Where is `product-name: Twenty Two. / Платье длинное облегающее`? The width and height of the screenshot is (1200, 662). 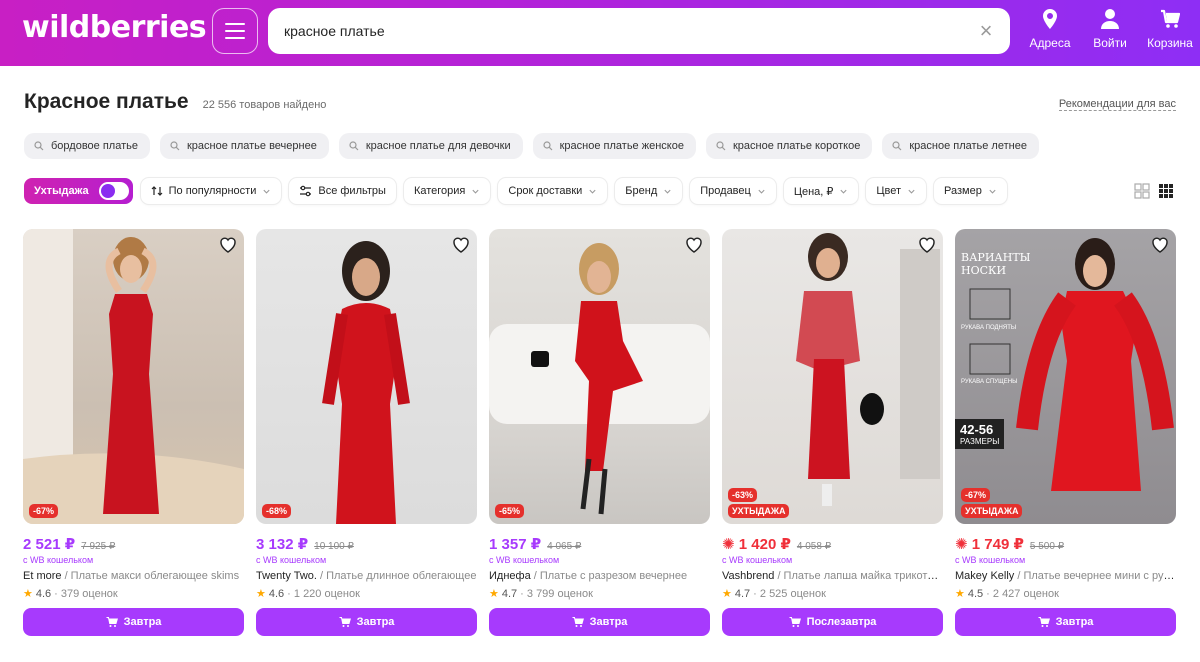
product-name: Twenty Two. / Платье длинное облегающее is located at coordinates (366, 576).